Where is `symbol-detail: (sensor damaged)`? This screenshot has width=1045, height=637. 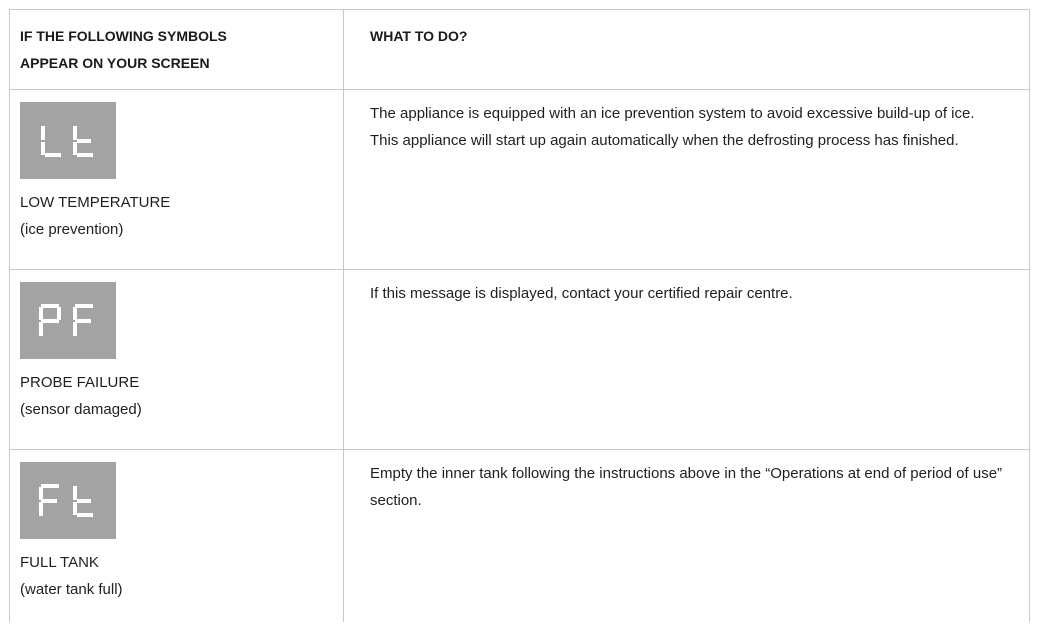
symbol-detail: (sensor damaged) is located at coordinates (81, 409).